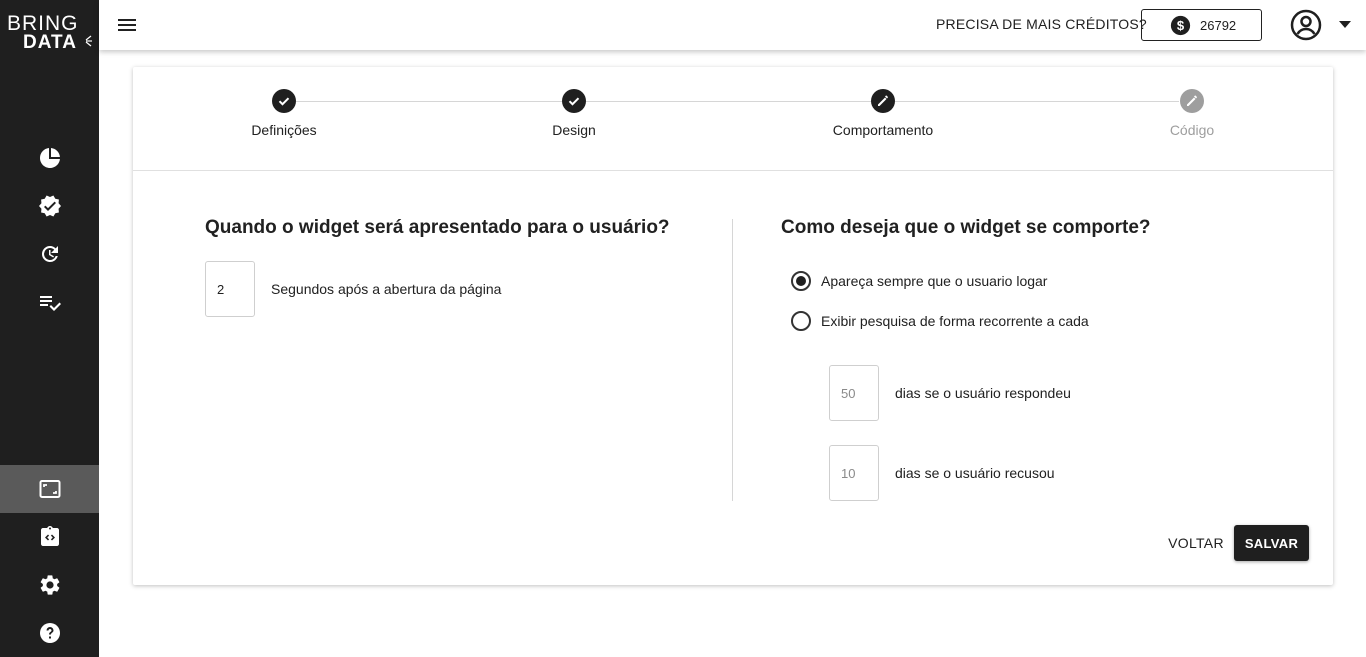 This screenshot has width=1366, height=657. What do you see at coordinates (284, 130) in the screenshot?
I see `step-label: Definições` at bounding box center [284, 130].